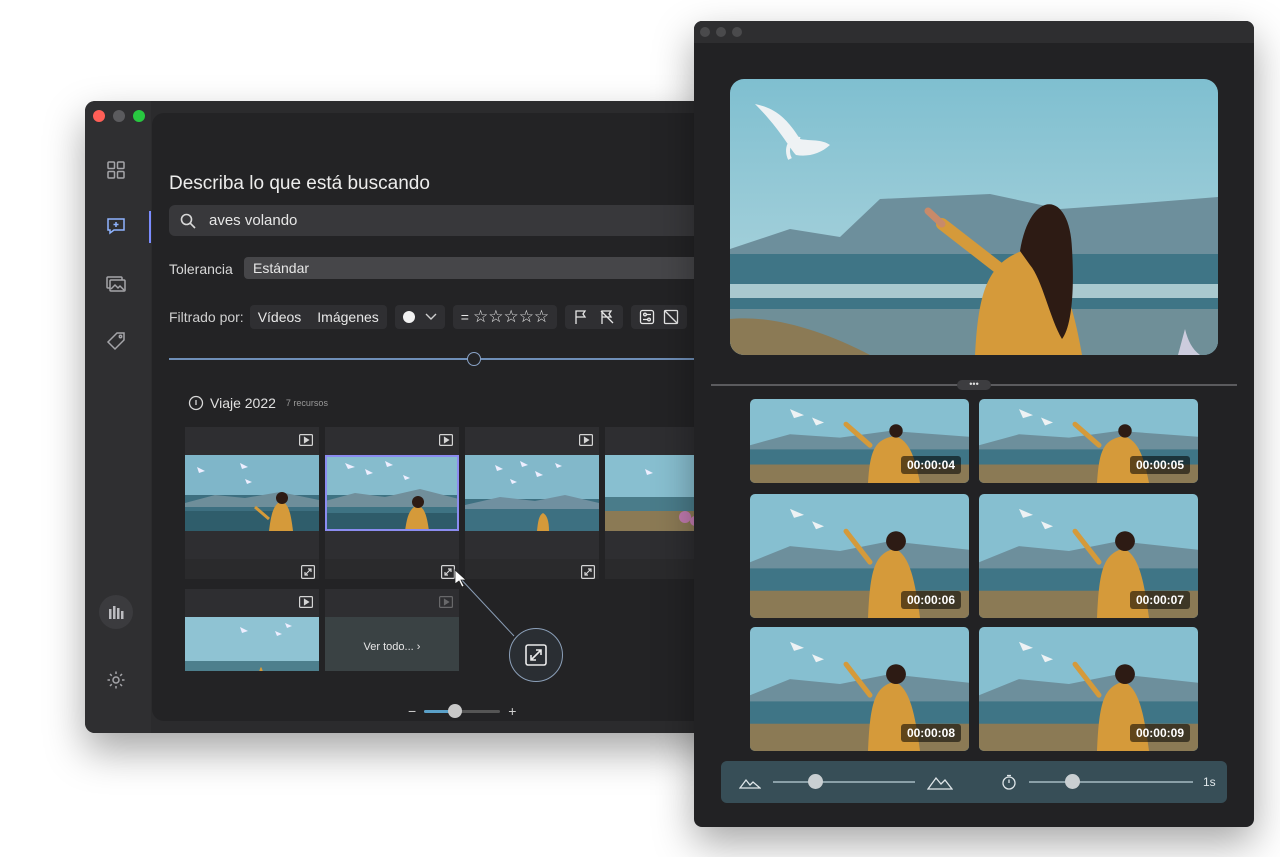 Image resolution: width=1280 pixels, height=857 pixels. Describe the element at coordinates (974, 782) in the screenshot. I see `preview-controls: 1s` at that location.